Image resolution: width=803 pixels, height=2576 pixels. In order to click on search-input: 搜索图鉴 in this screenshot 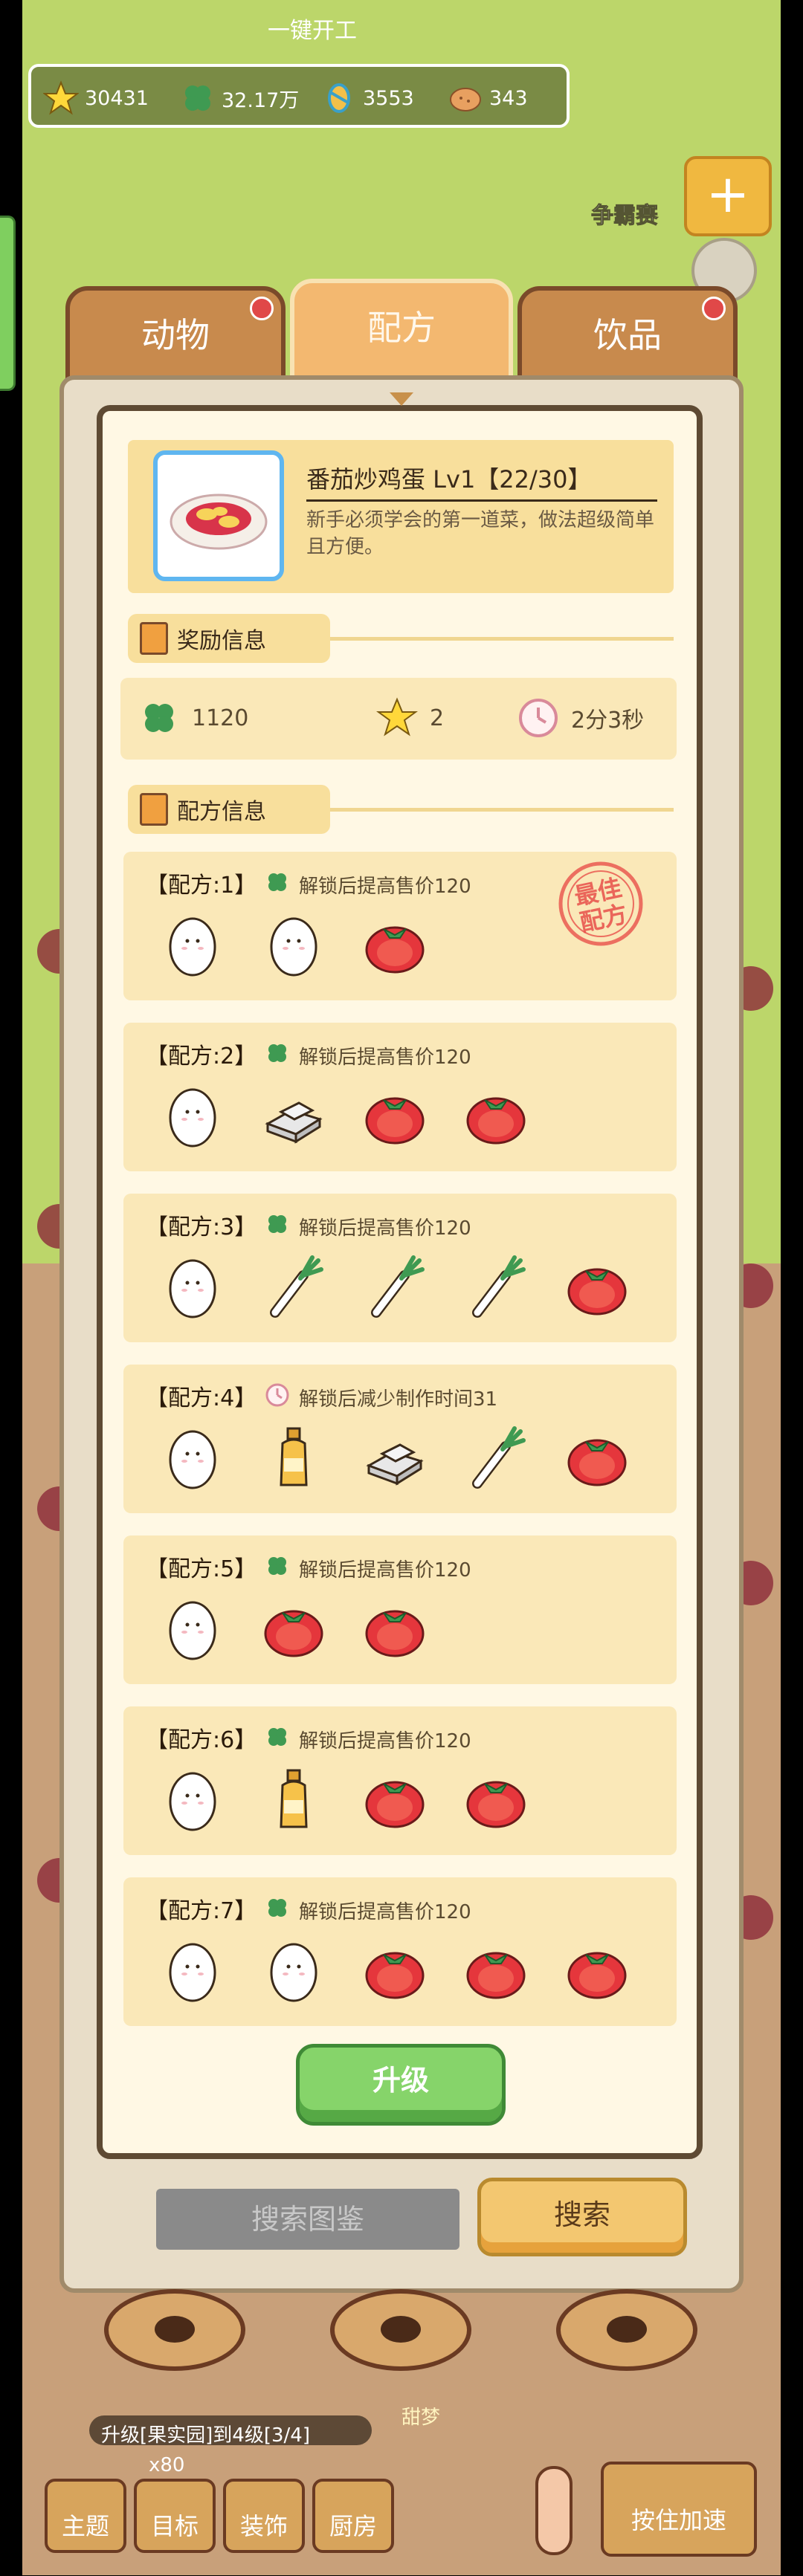, I will do `click(307, 2219)`.